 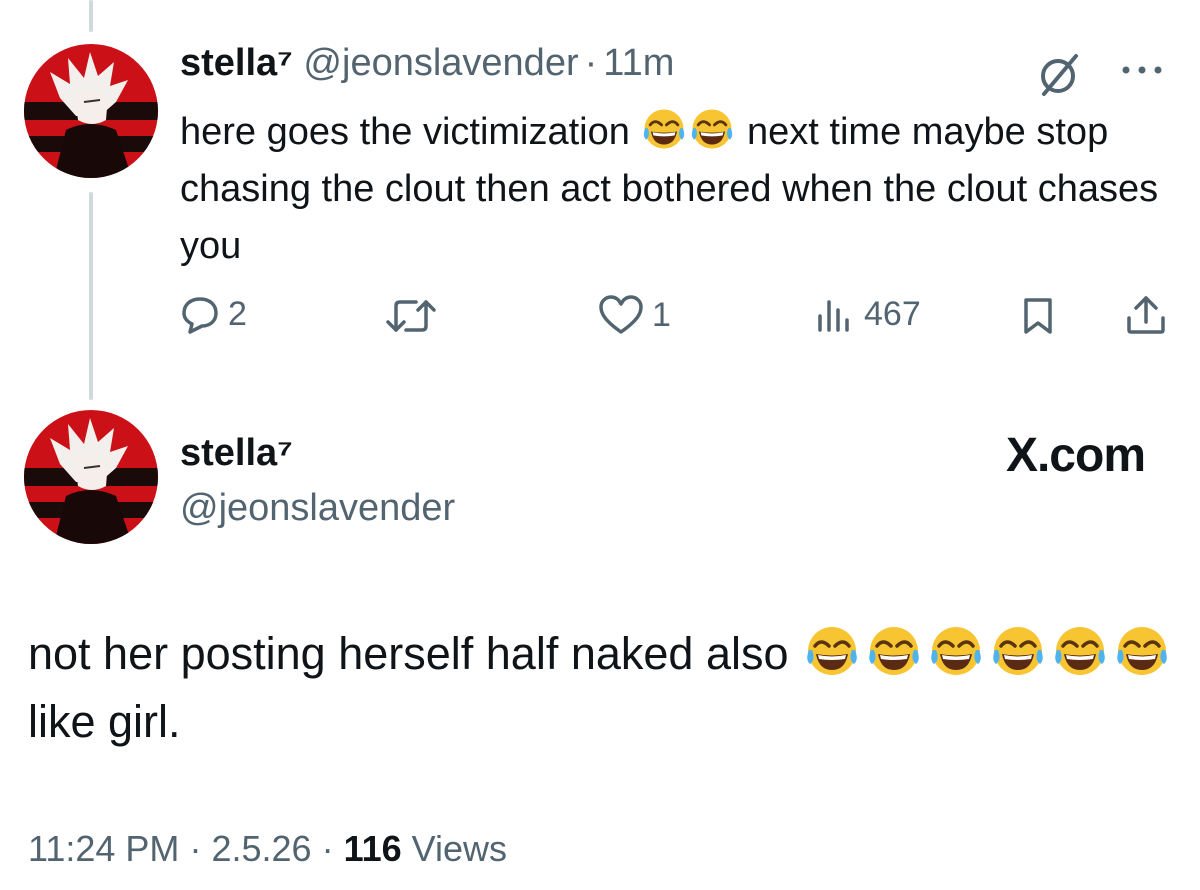 I want to click on timestamp: 11m, so click(x=638, y=63).